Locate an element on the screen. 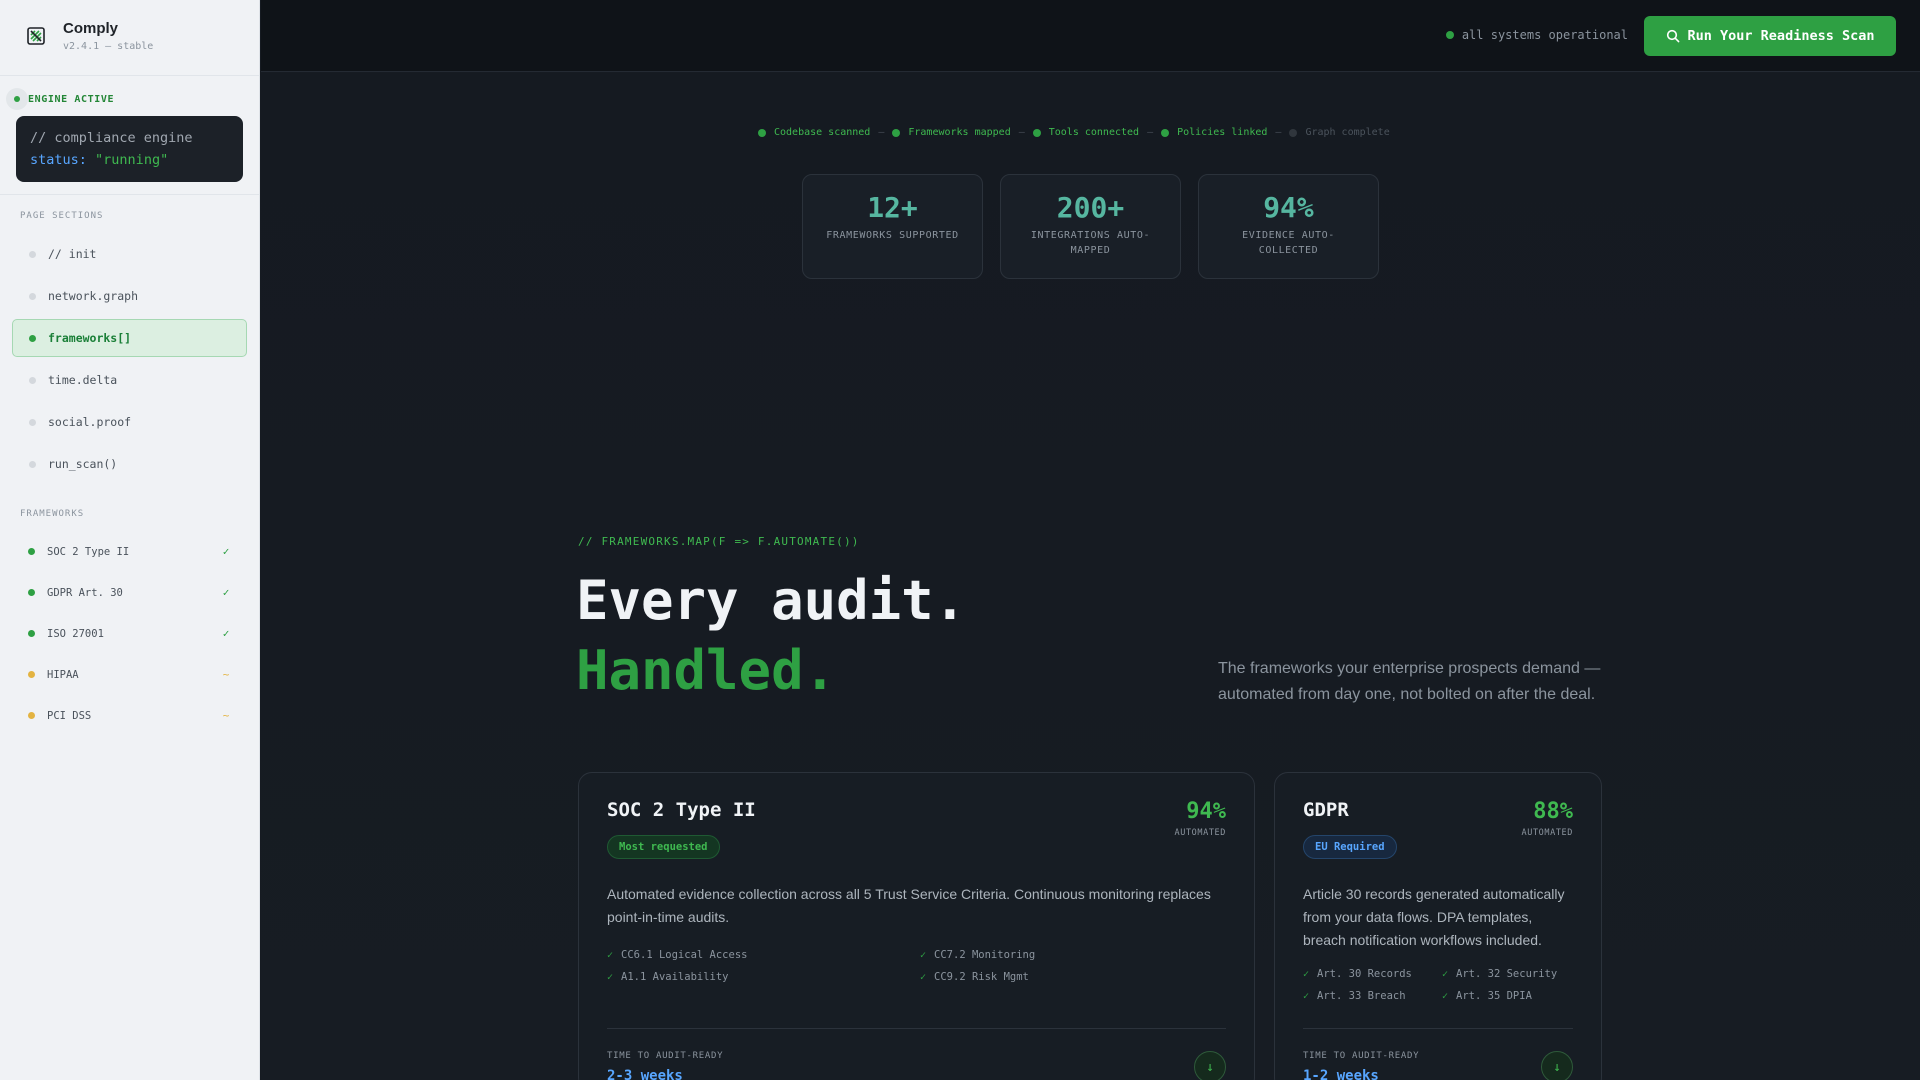 This screenshot has width=1920, height=1080. nav-item-label: network.graph is located at coordinates (93, 296).